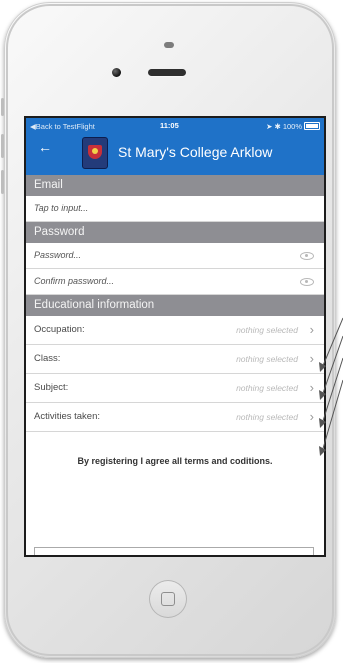  What do you see at coordinates (322, 451) in the screenshot?
I see `callout-arrowhead-activities` at bounding box center [322, 451].